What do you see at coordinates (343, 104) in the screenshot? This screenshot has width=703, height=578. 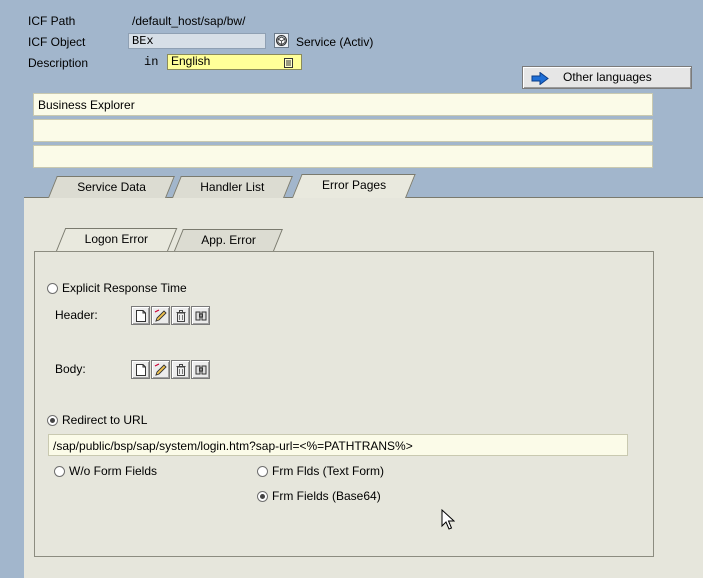 I see `description-line-1: Business Explorer` at bounding box center [343, 104].